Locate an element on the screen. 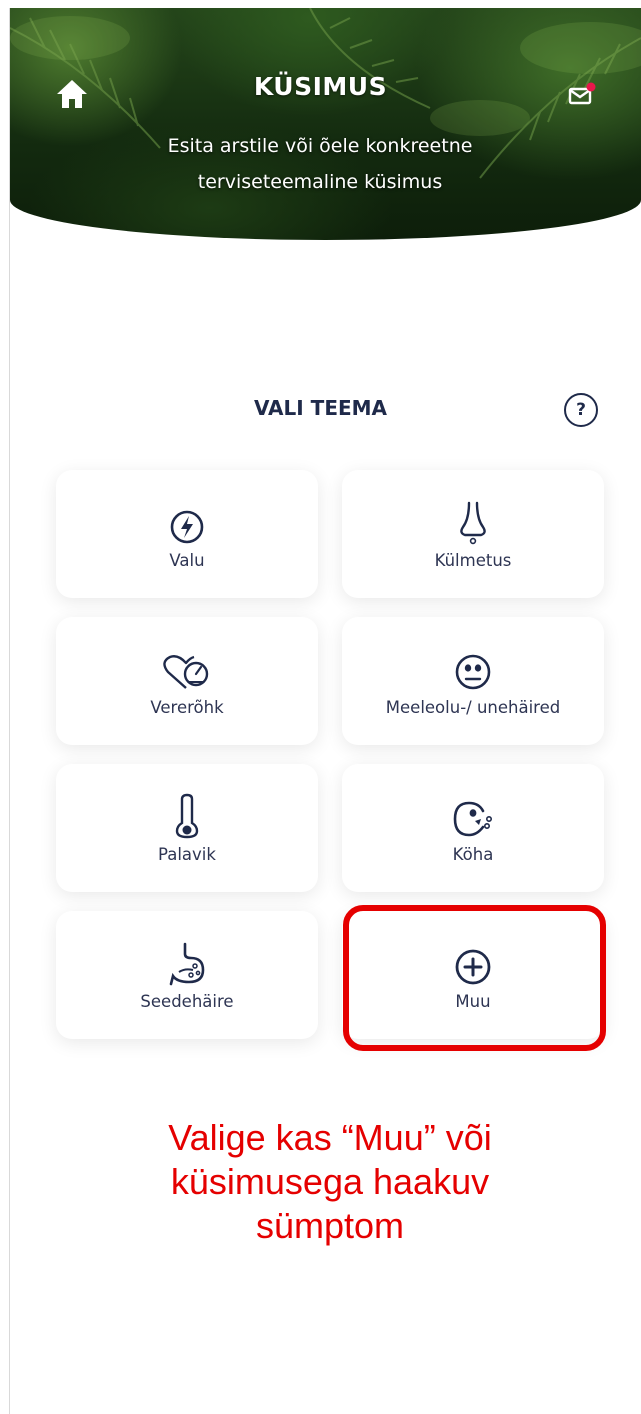 The image size is (641, 1414). help-button: ? is located at coordinates (581, 410).